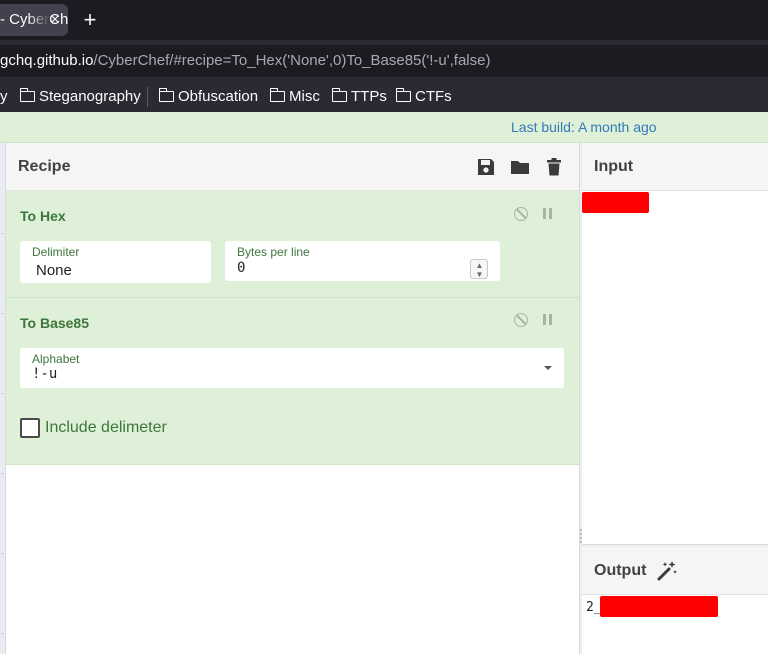  What do you see at coordinates (554, 167) in the screenshot?
I see `trash-icon` at bounding box center [554, 167].